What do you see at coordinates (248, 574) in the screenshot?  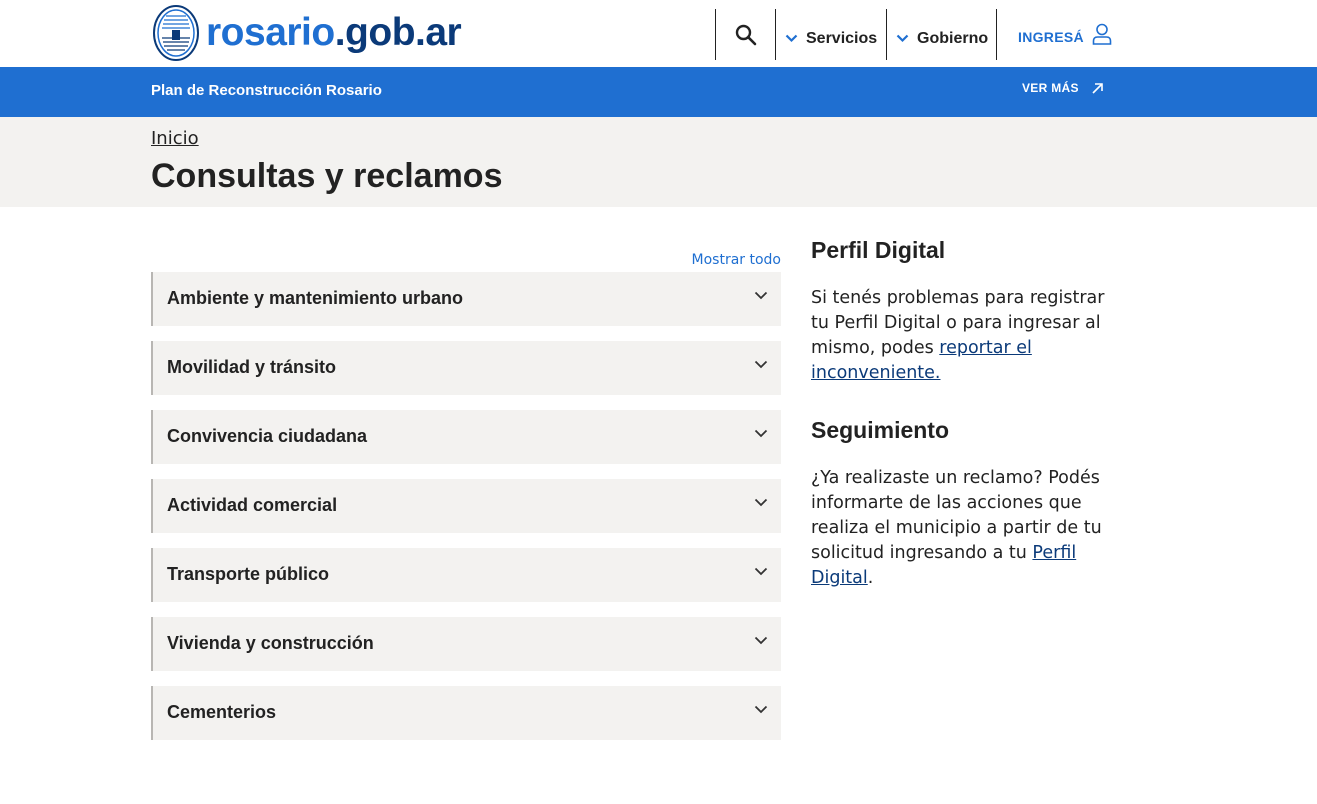 I see `accordion-item-label: Transporte público` at bounding box center [248, 574].